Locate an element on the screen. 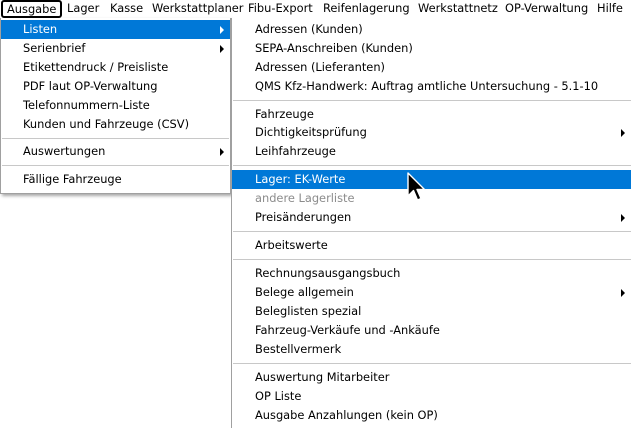 Image resolution: width=631 pixels, height=428 pixels. menu-item-label: SEPA-Anschreiben (Kunden) is located at coordinates (334, 48).